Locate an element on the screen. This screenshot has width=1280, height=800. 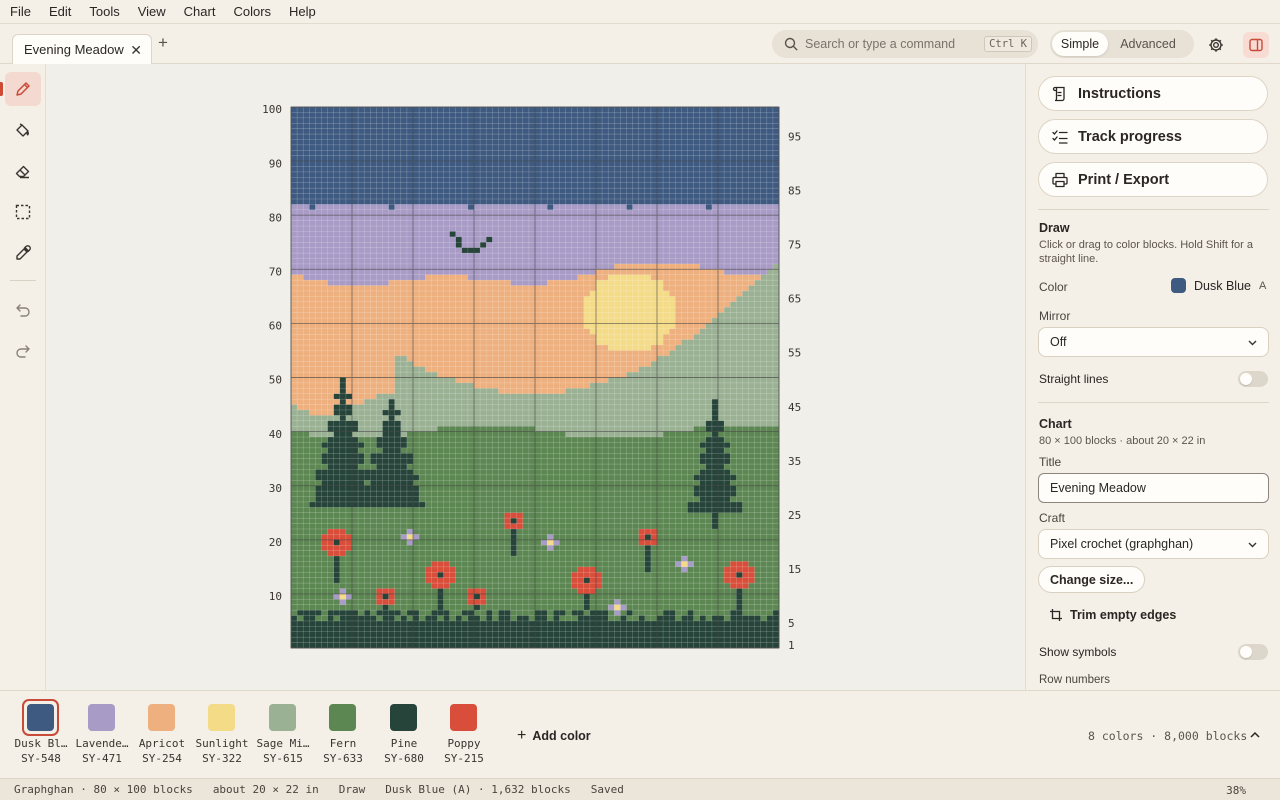
current-color: Dusk Blue A is located at coordinates (1218, 285).